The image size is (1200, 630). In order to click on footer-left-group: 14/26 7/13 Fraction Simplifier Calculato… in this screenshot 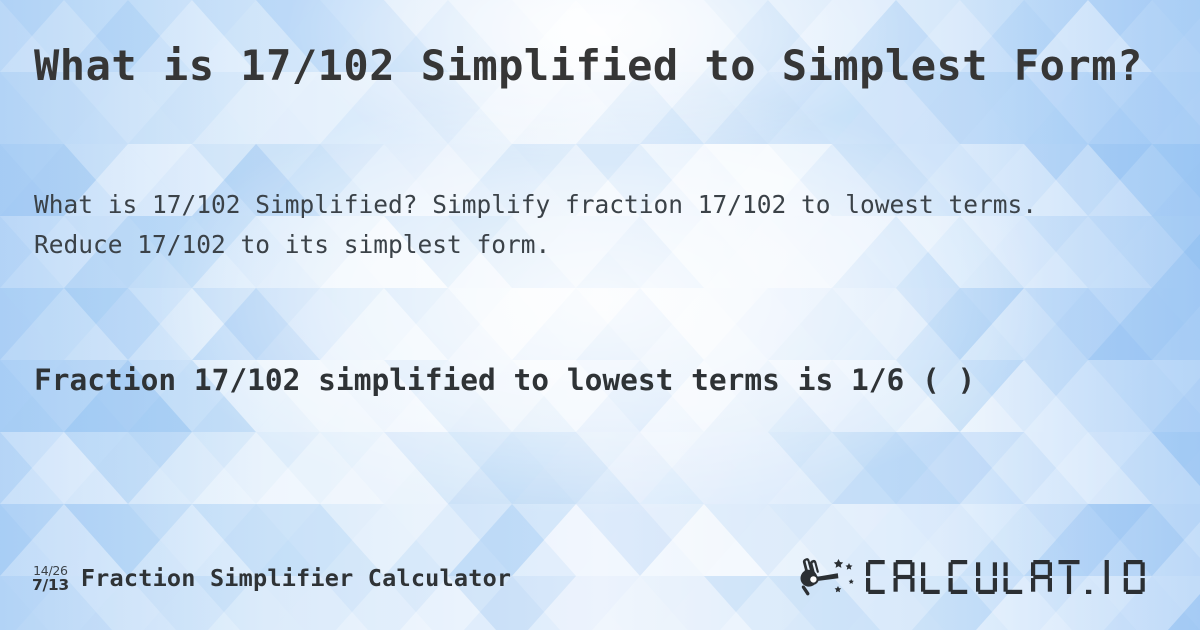, I will do `click(271, 578)`.